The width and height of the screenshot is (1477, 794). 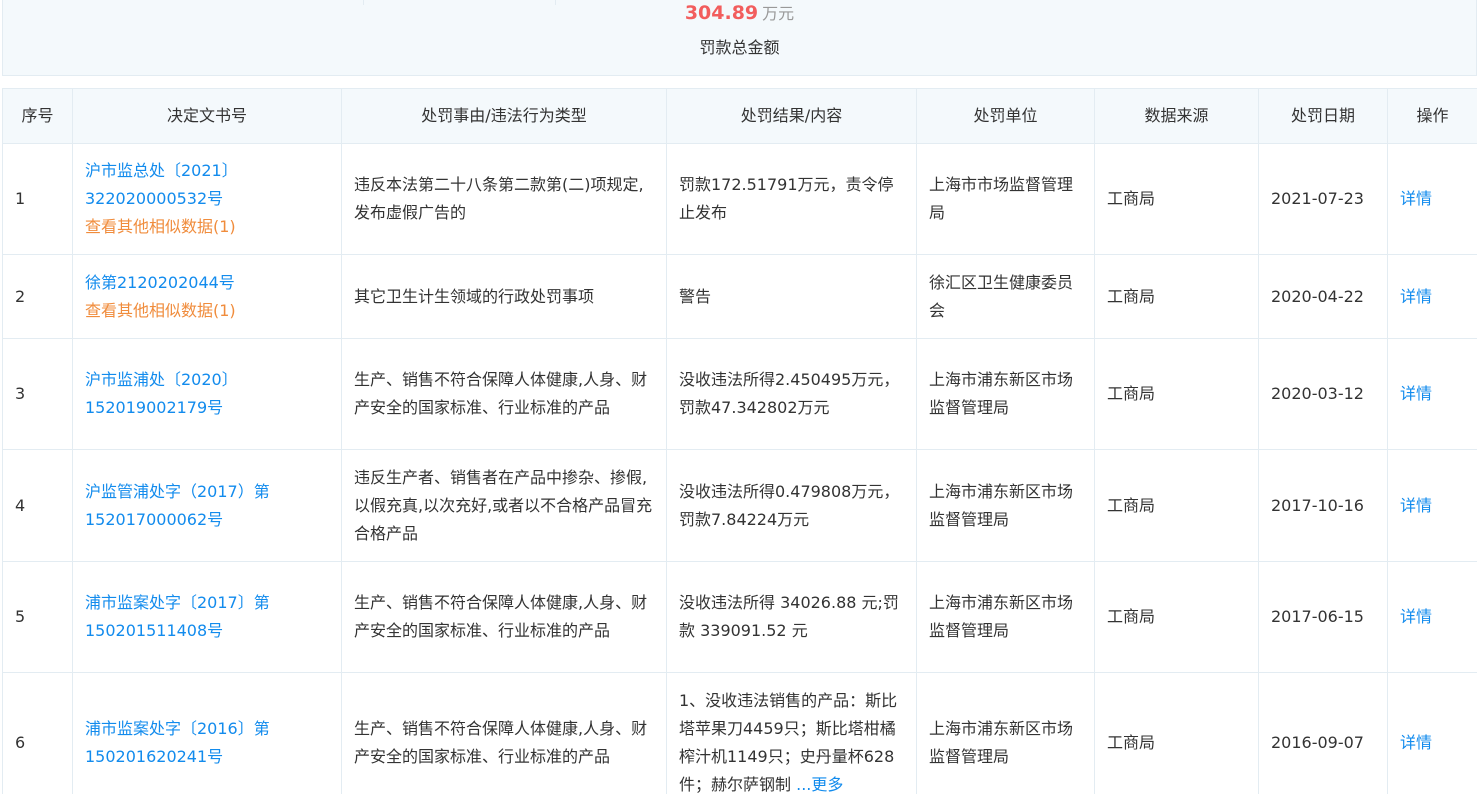 What do you see at coordinates (721, 13) in the screenshot?
I see `total-amount-value: 304.89` at bounding box center [721, 13].